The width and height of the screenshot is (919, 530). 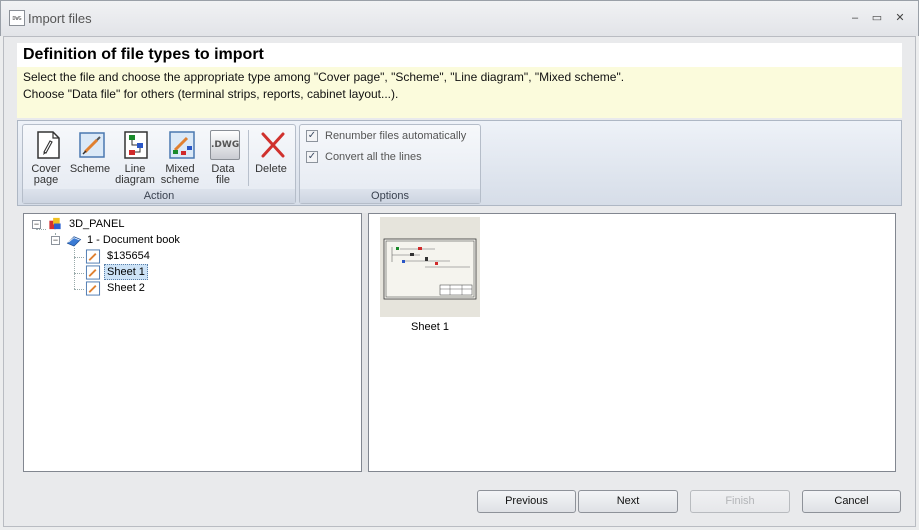 I want to click on scheme-icon, so click(x=92, y=145).